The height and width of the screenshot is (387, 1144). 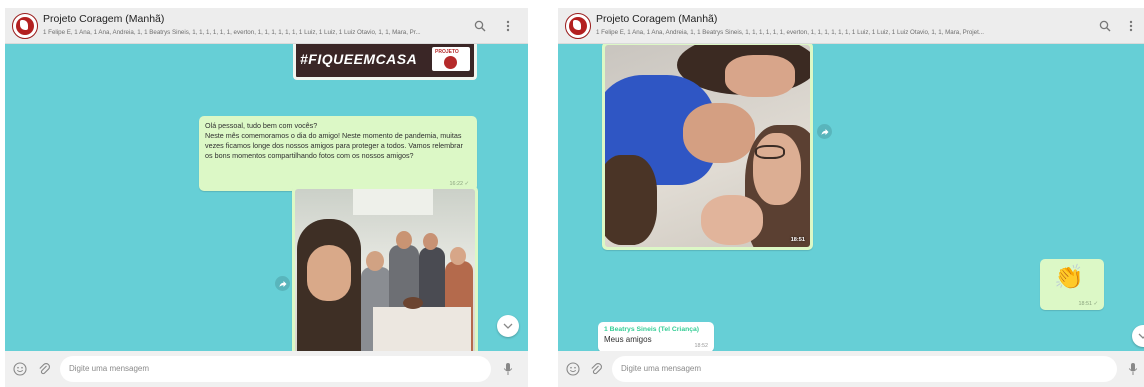 I want to click on message-time: 18:51 ✓, so click(x=1088, y=304).